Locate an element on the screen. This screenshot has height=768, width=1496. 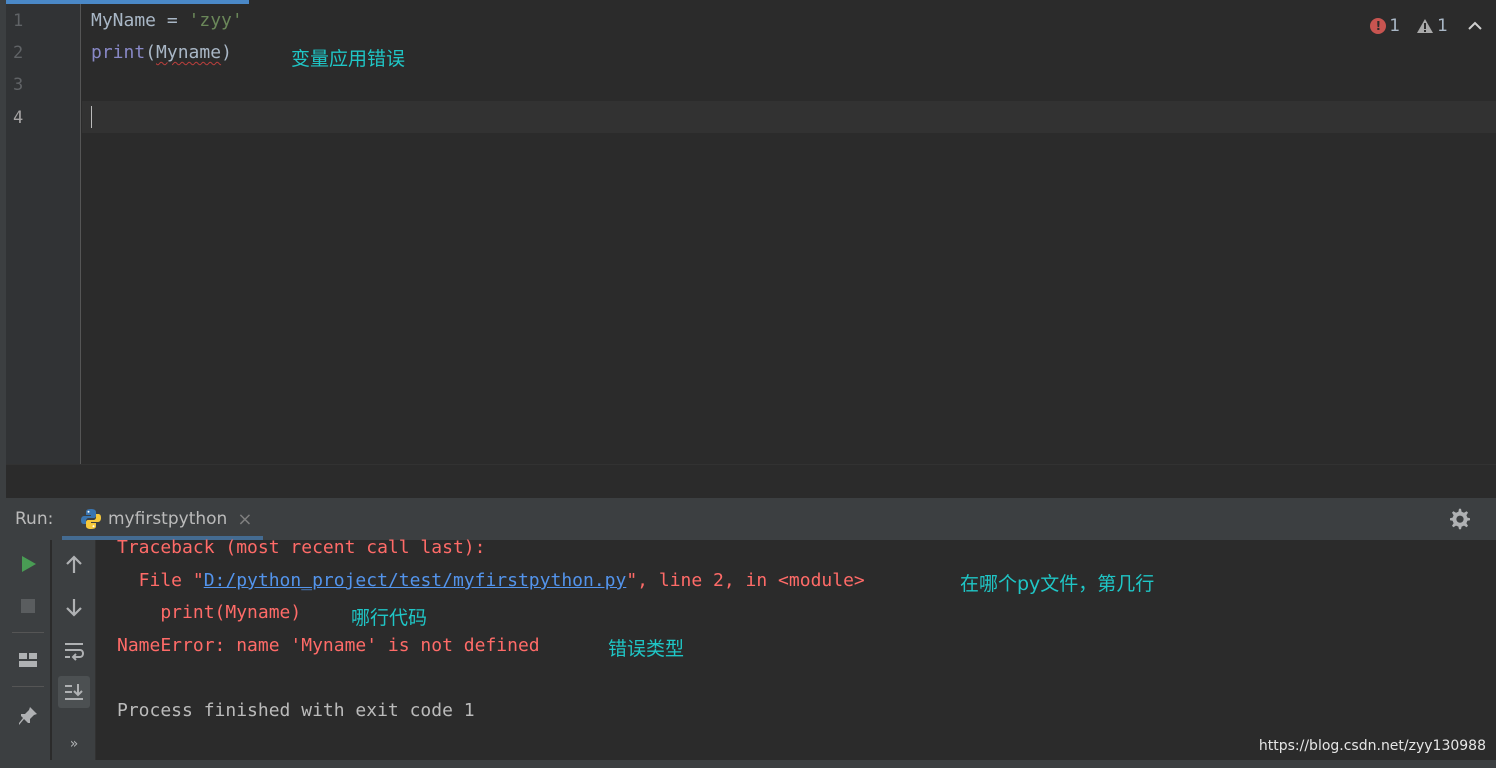
previous-occurrence-button is located at coordinates (74, 565).